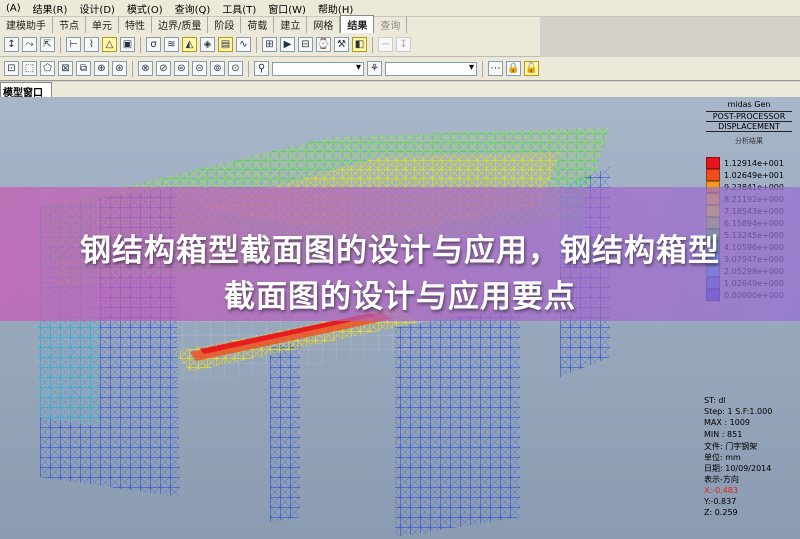  I want to click on result-table-icon: ⊞, so click(269, 44).